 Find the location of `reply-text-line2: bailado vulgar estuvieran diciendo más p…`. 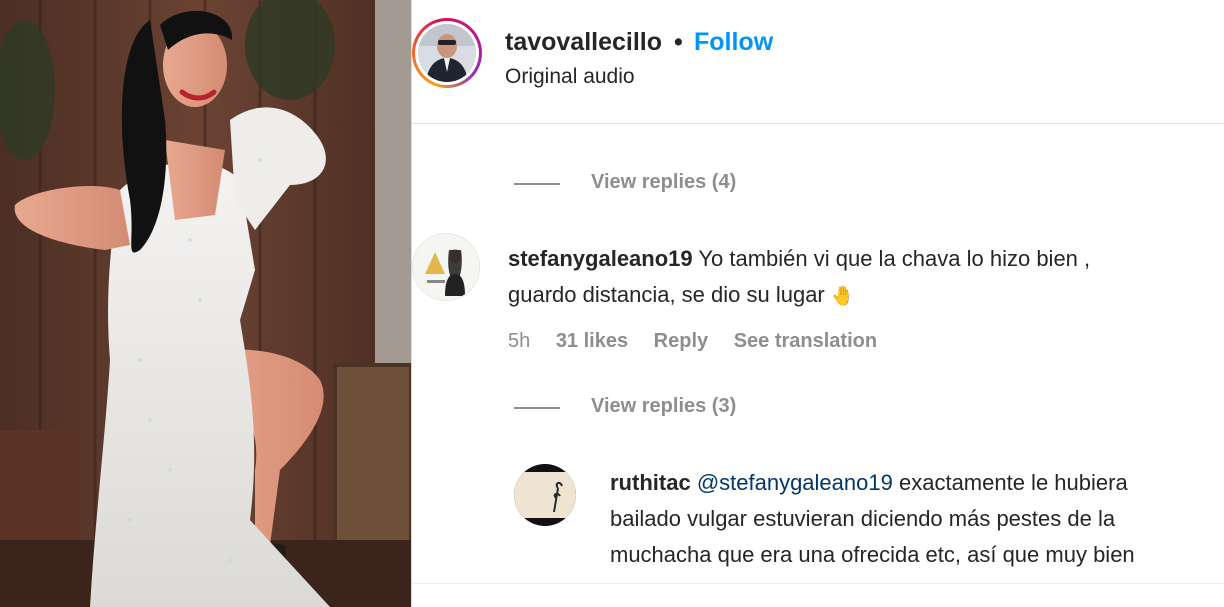

reply-text-line2: bailado vulgar estuvieran diciendo más p… is located at coordinates (863, 518).